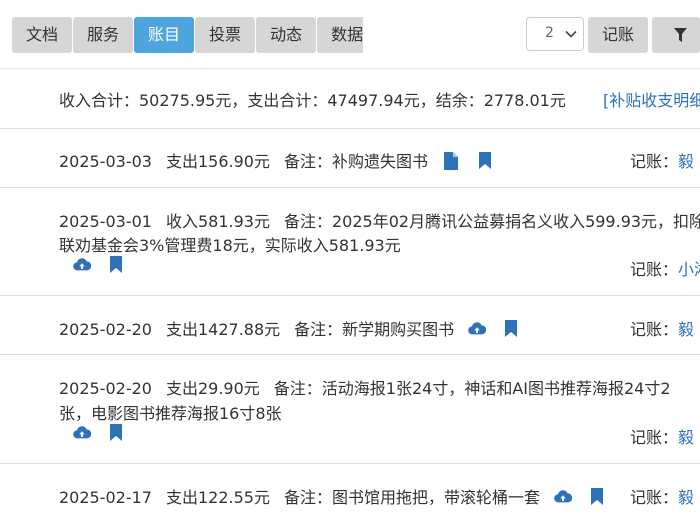  Describe the element at coordinates (212, 388) in the screenshot. I see `entry-amount: 支出29.90元` at that location.